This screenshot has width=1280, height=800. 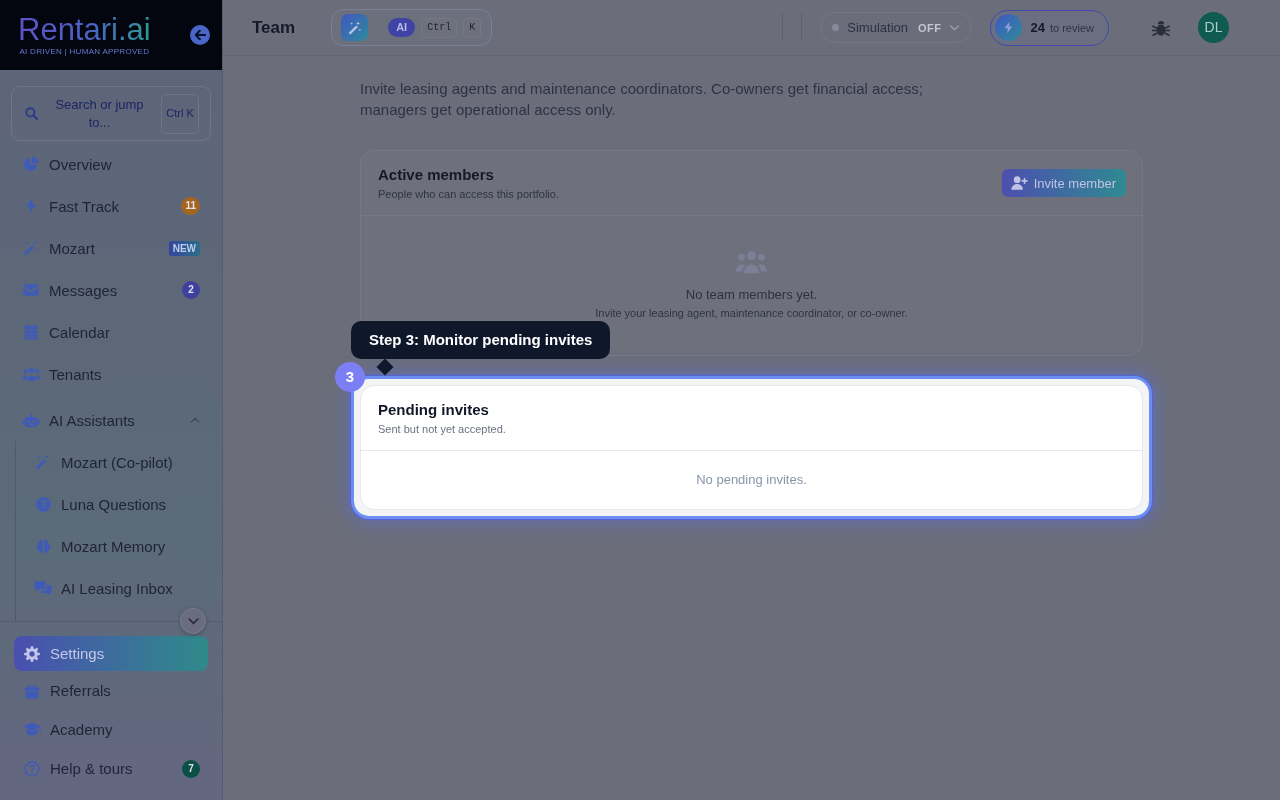 I want to click on empty-state-text: No pending invites., so click(x=751, y=480).